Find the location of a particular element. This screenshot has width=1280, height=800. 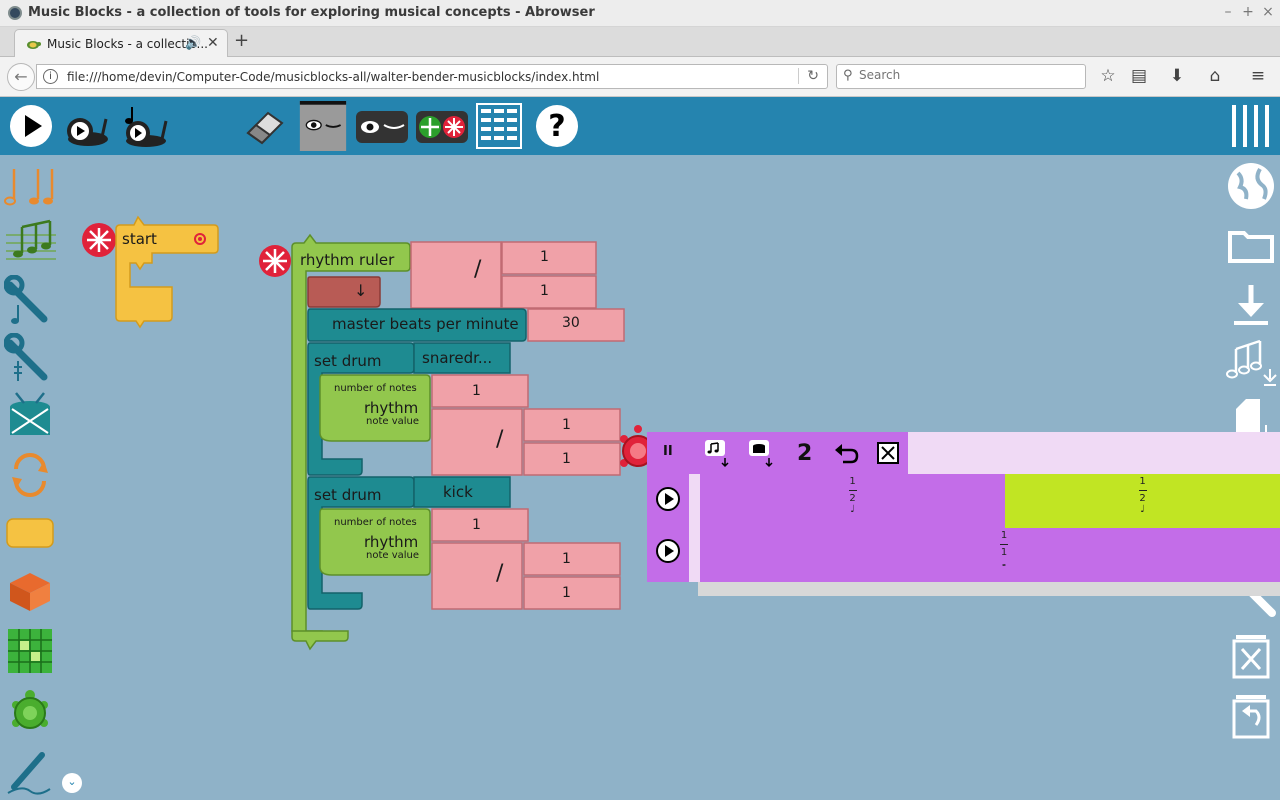

reload-icon: ↻ is located at coordinates (808, 76).